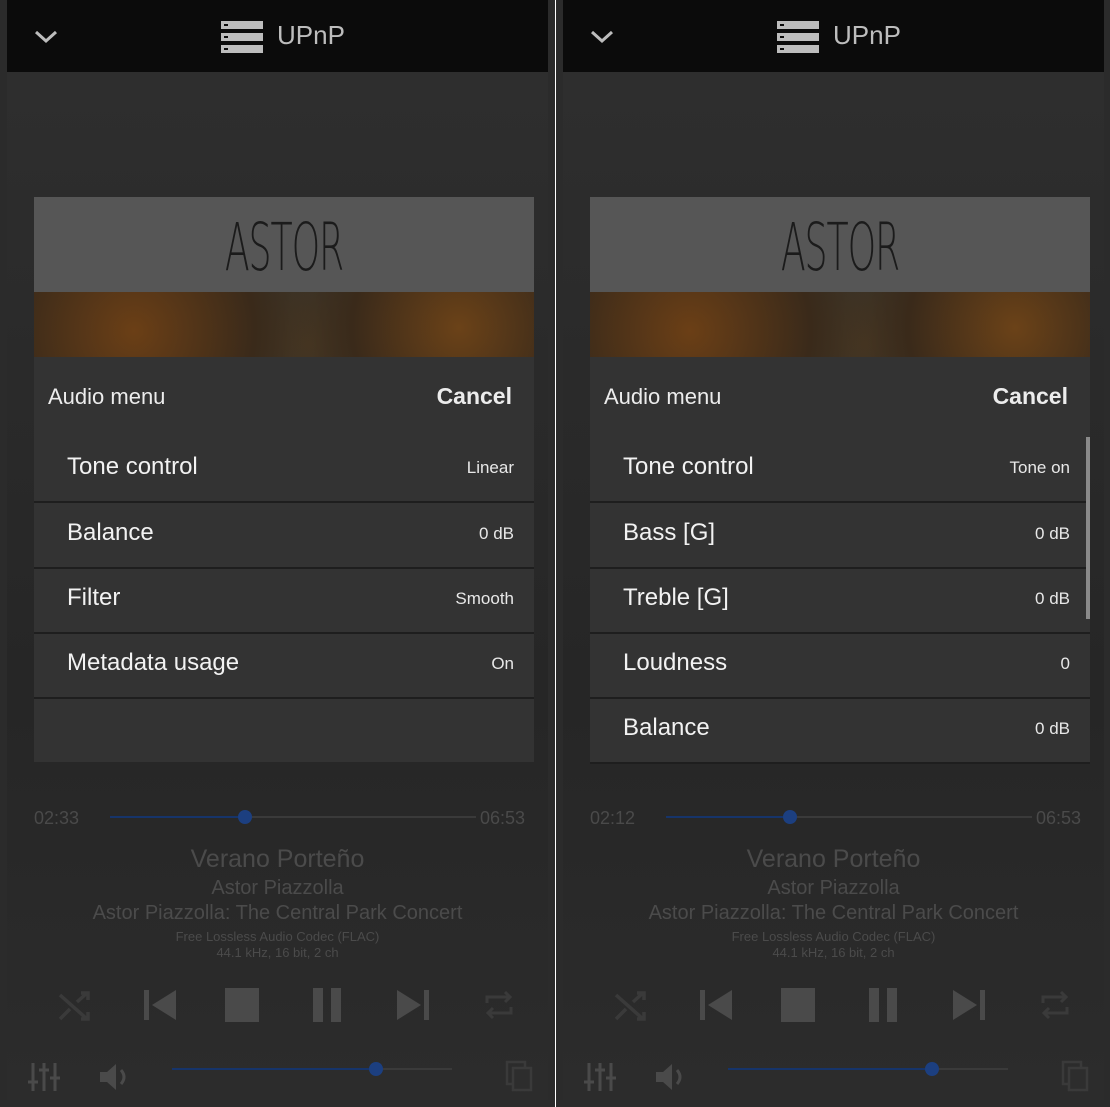 The image size is (1110, 1107). I want to click on menu-item-value: Tone on, so click(1040, 467).